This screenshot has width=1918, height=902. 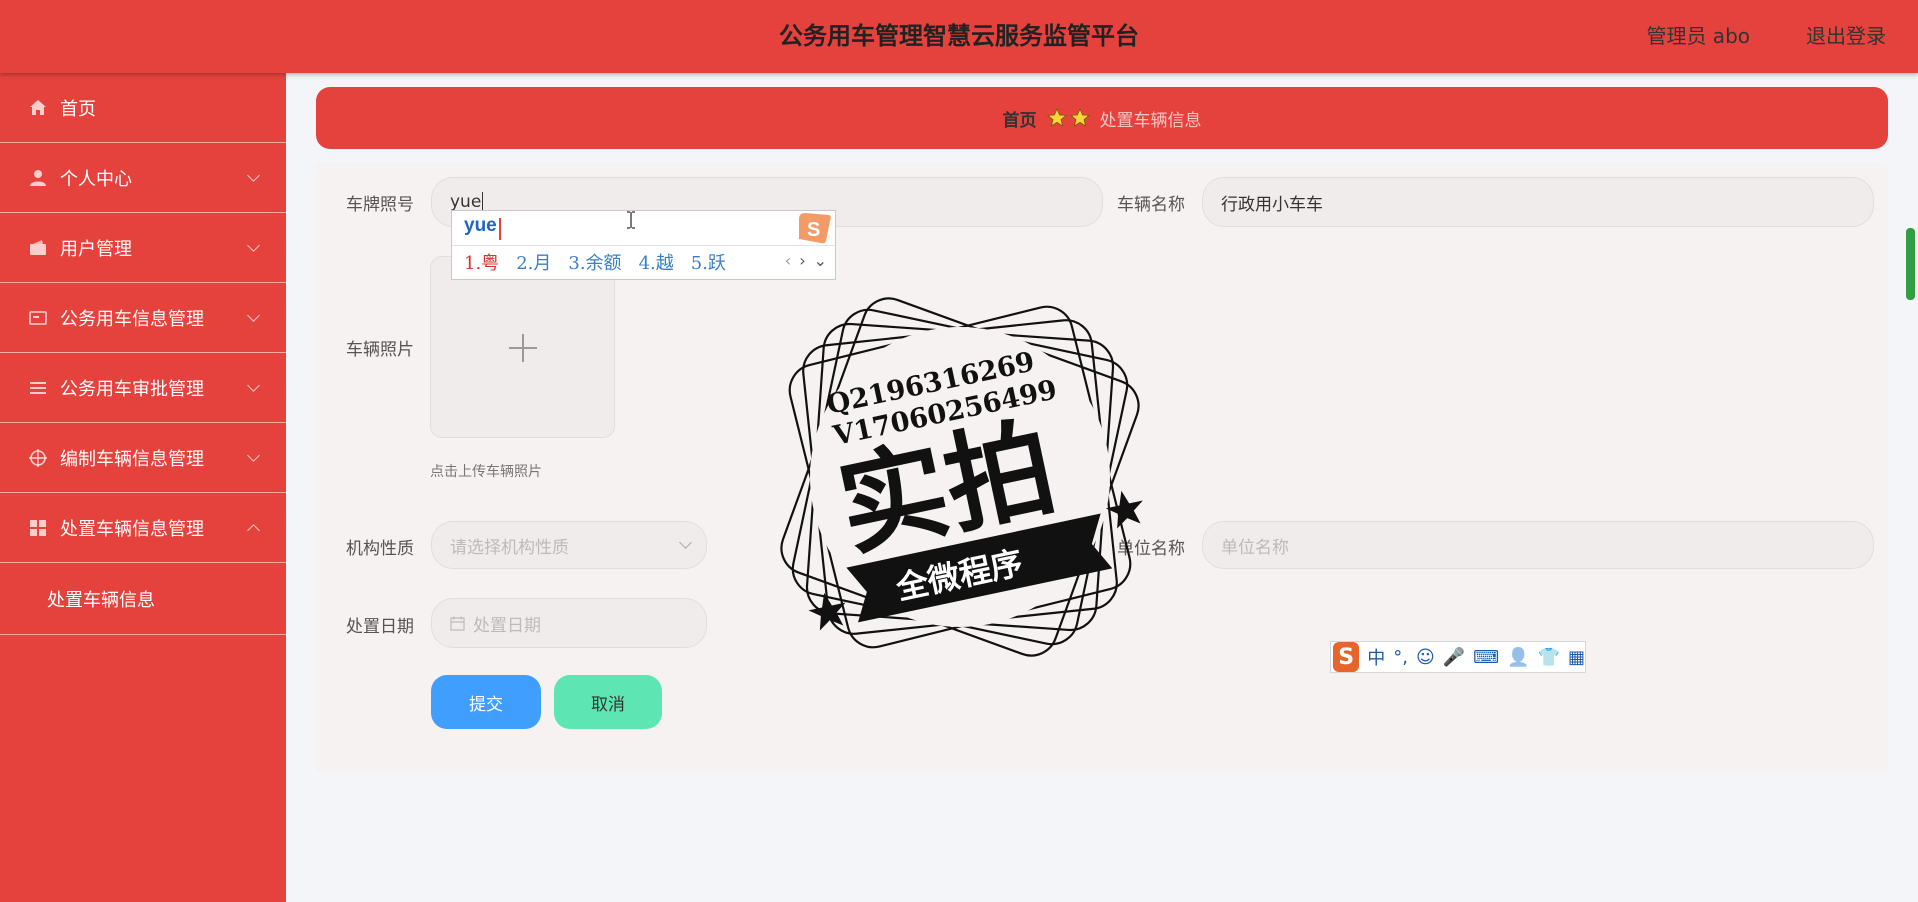 I want to click on target-icon, so click(x=38, y=458).